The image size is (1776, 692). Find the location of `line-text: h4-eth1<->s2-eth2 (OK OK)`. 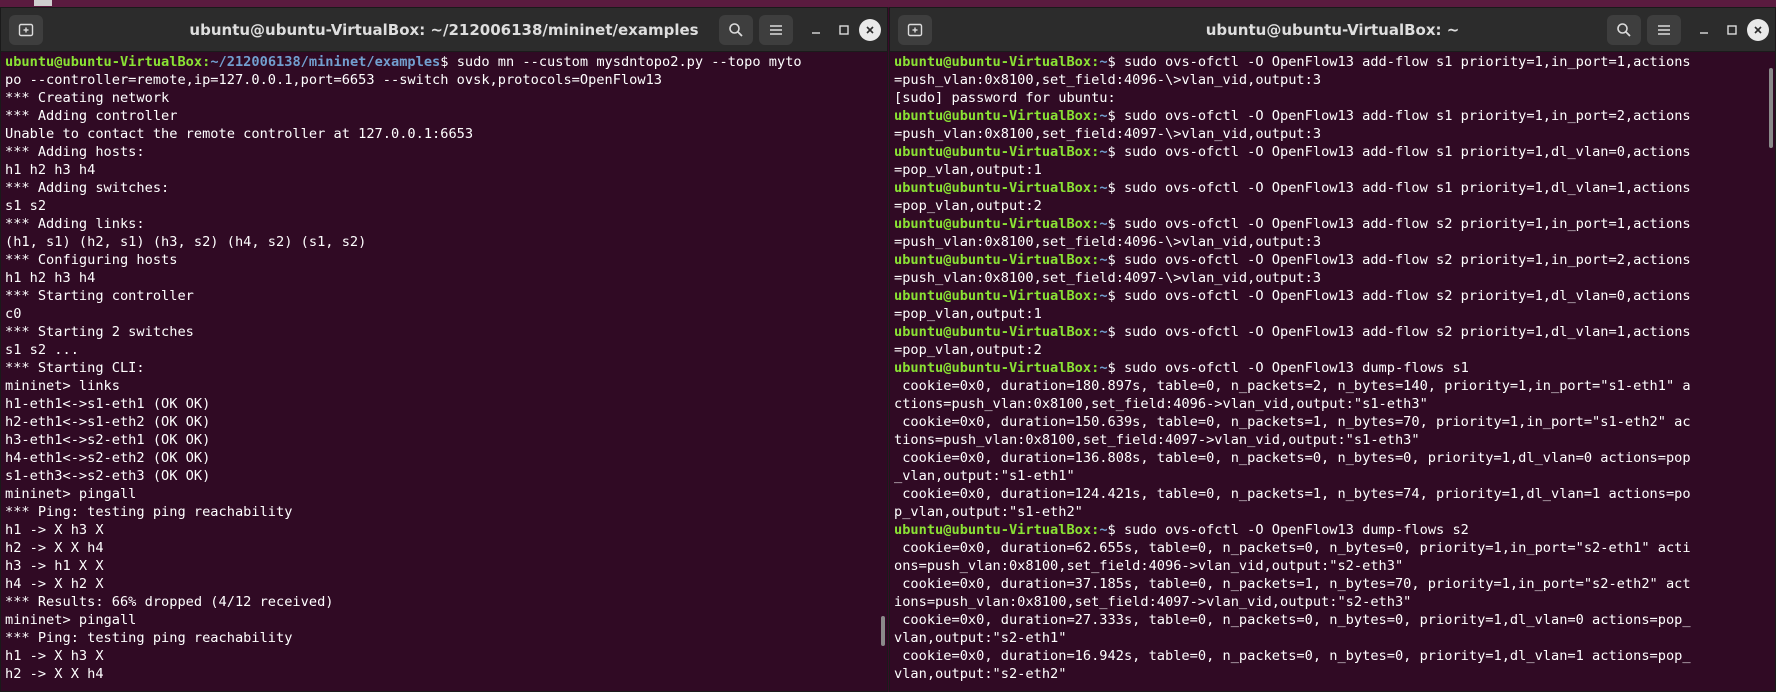

line-text: h4-eth1<->s2-eth2 (OK OK) is located at coordinates (108, 458).